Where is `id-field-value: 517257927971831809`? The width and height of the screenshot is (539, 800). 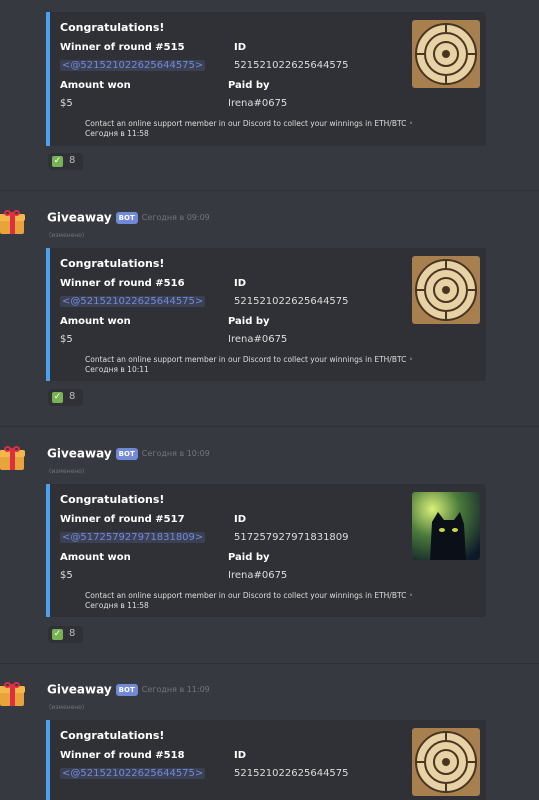 id-field-value: 517257927971831809 is located at coordinates (291, 537).